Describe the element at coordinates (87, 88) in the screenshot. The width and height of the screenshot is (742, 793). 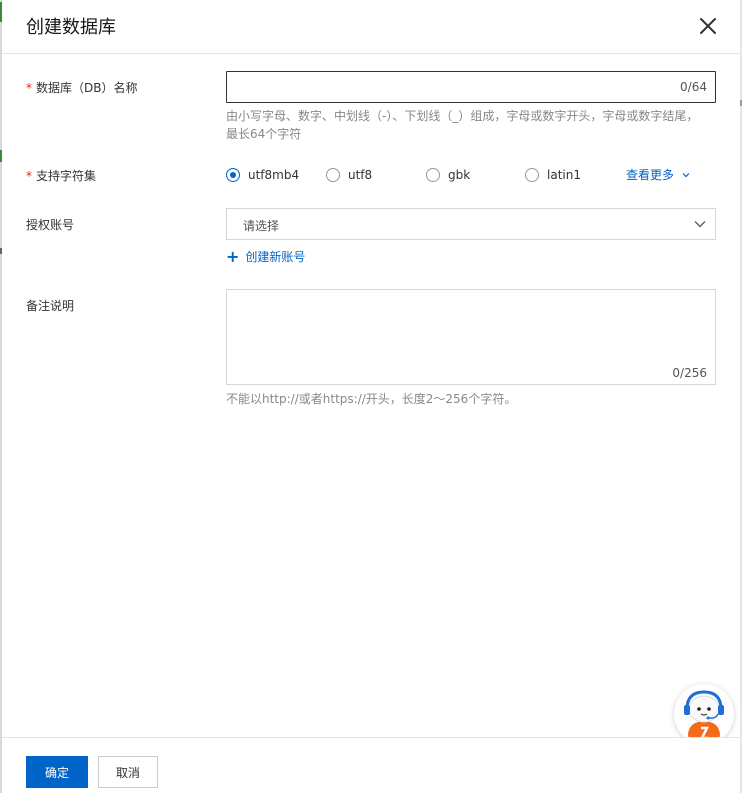
I see `db-name-label: 数据库（DB）名称` at that location.